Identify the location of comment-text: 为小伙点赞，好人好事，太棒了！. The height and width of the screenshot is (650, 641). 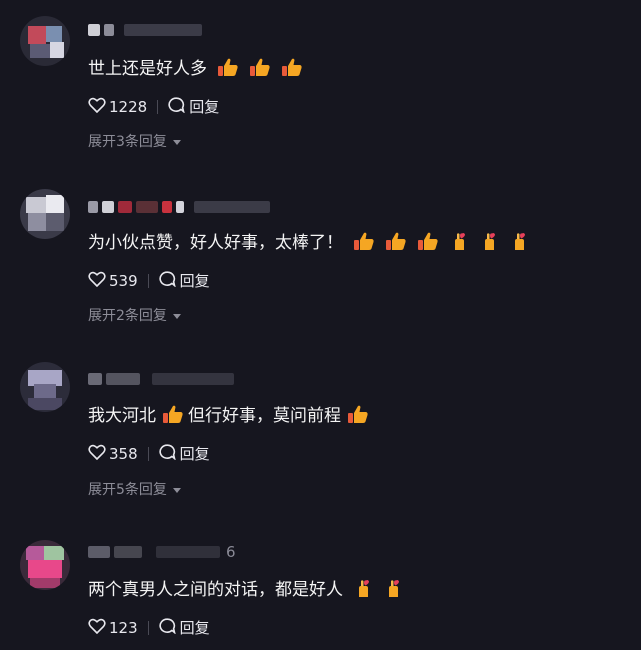
(308, 240).